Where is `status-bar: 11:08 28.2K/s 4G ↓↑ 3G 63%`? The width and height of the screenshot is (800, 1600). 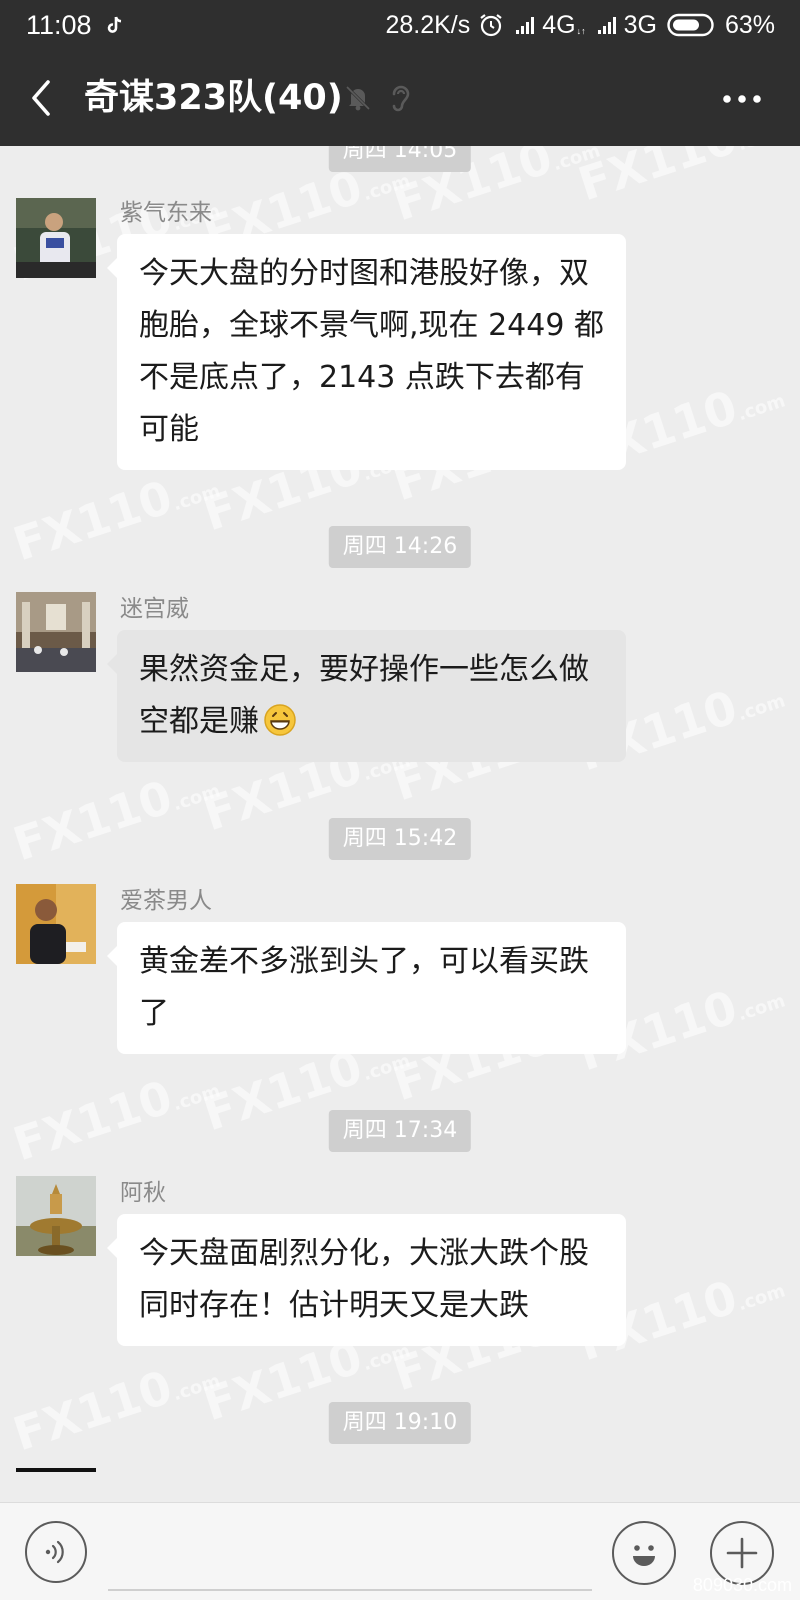 status-bar: 11:08 28.2K/s 4G ↓↑ 3G 63% is located at coordinates (400, 25).